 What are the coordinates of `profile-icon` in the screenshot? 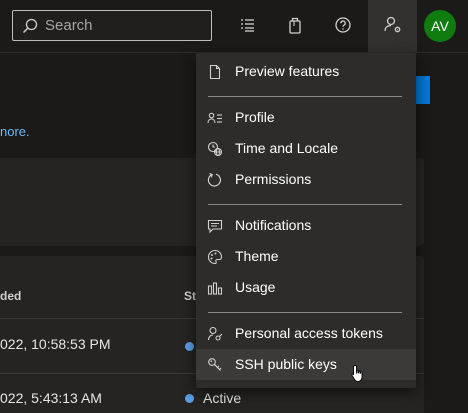 It's located at (215, 118).